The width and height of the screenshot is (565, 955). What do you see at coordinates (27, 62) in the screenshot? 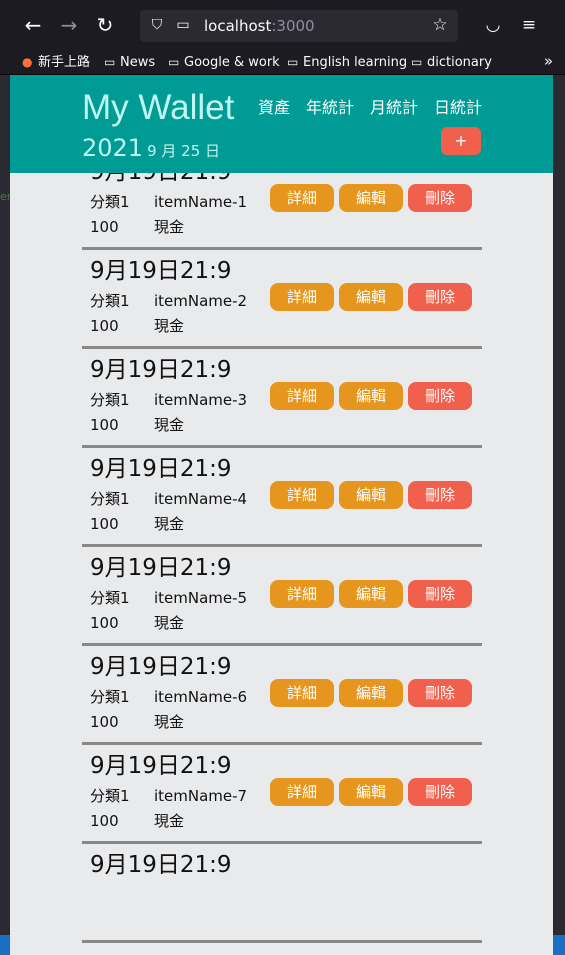
I see `firefox-icon: ●` at bounding box center [27, 62].